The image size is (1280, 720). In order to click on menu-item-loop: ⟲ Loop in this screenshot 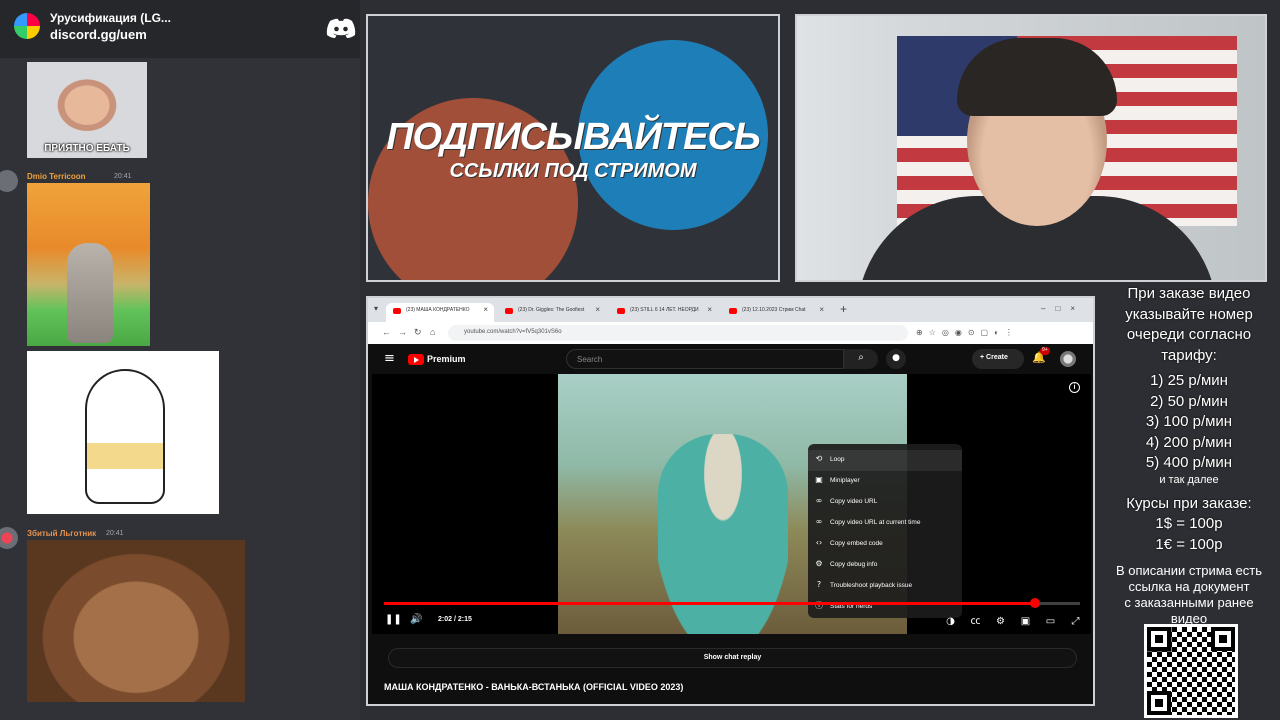, I will do `click(885, 460)`.